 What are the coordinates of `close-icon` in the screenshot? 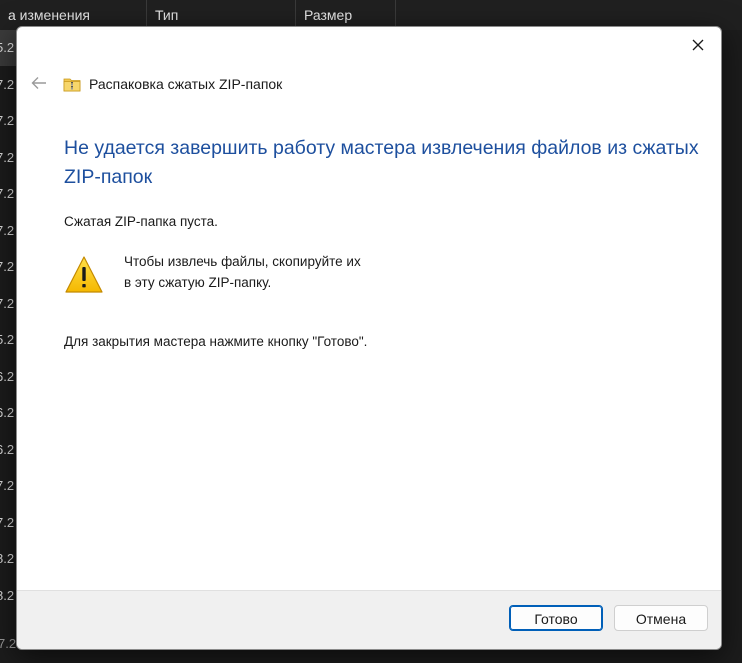 It's located at (698, 45).